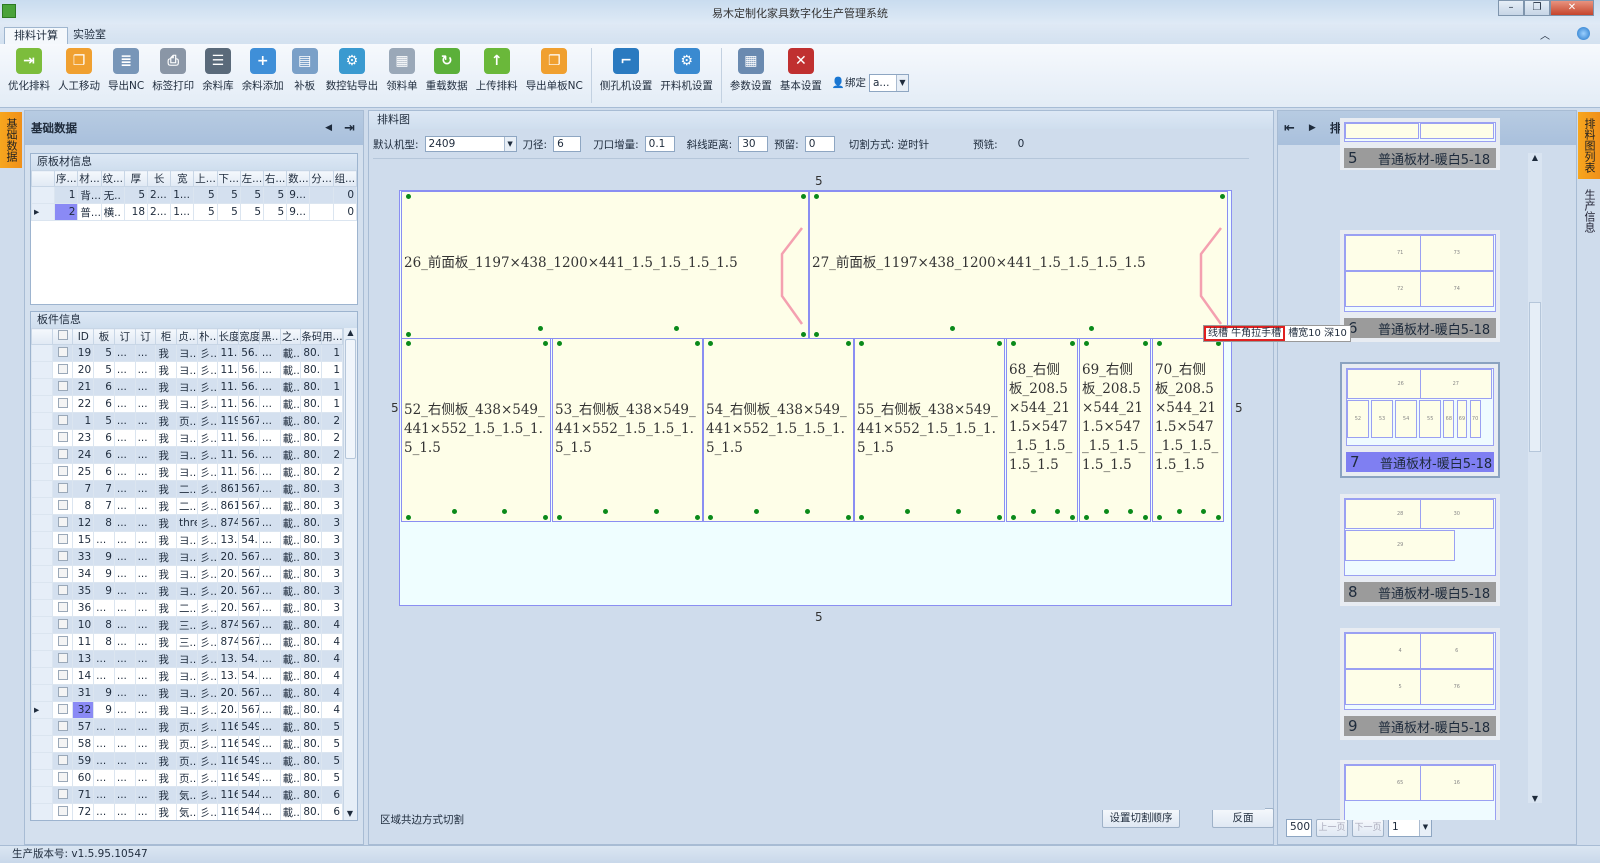 This screenshot has height=863, width=1600. I want to click on sheet-thumbnail: 26 27 52 53 54 55 68 69 70 7 普通板材-暖白5-18, so click(1420, 420).